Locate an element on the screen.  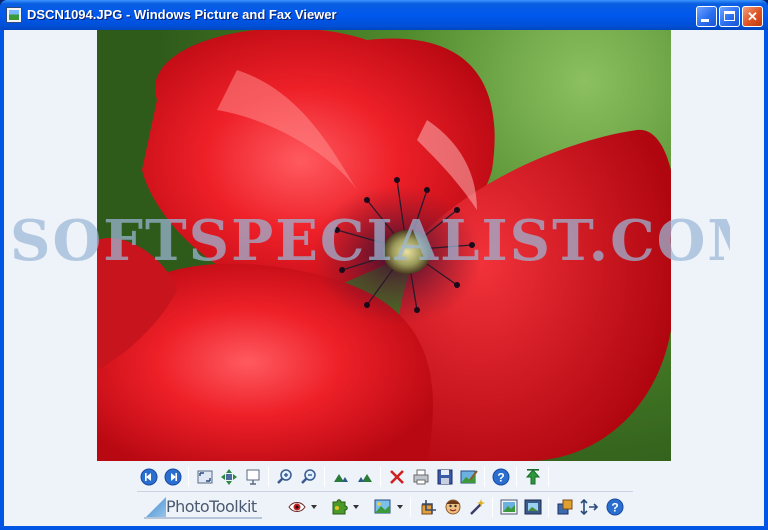
eye-icon is located at coordinates (297, 507).